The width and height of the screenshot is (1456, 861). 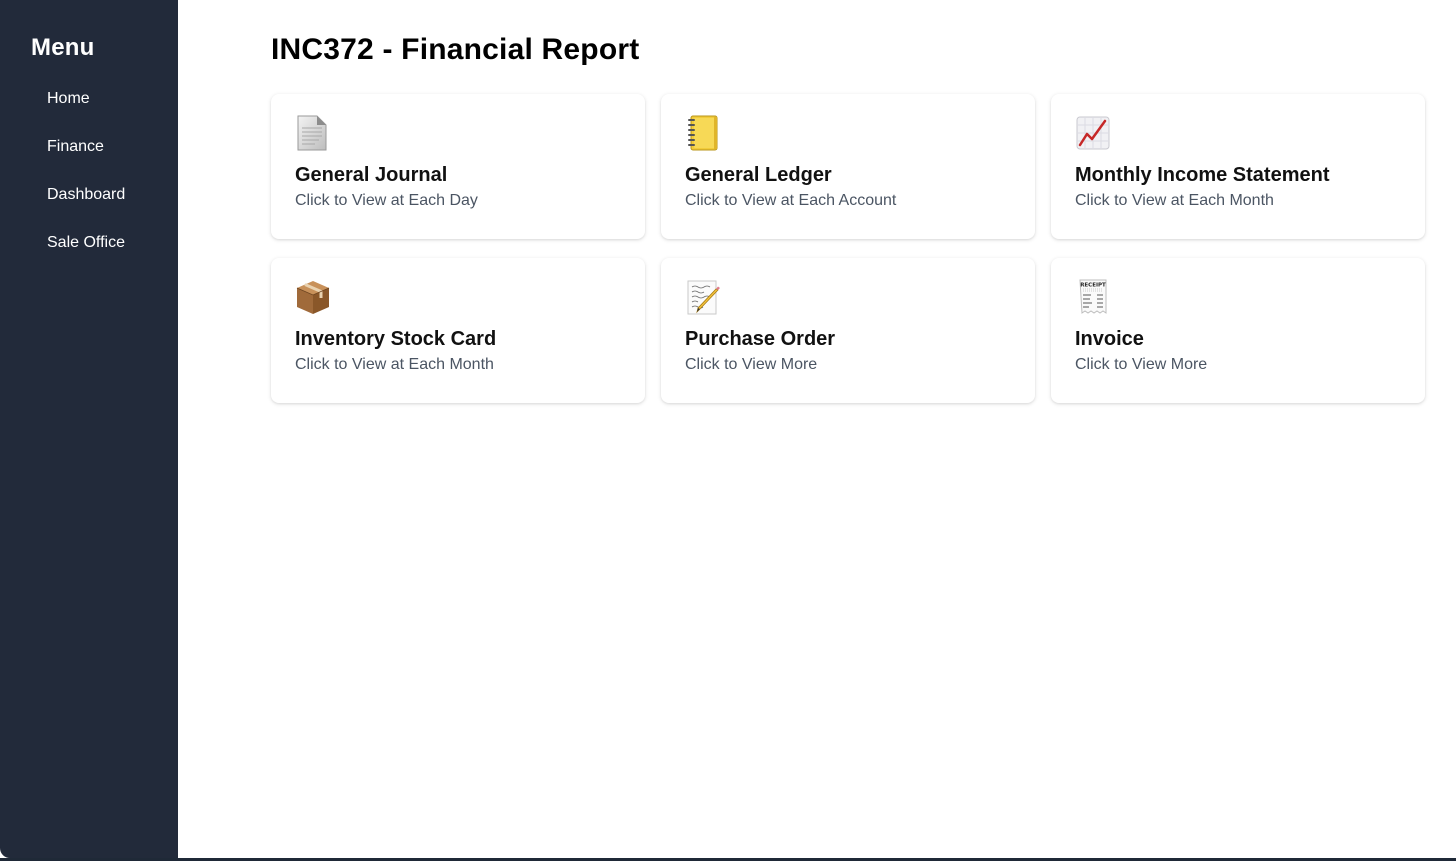 What do you see at coordinates (313, 133) in the screenshot?
I see `document-icon` at bounding box center [313, 133].